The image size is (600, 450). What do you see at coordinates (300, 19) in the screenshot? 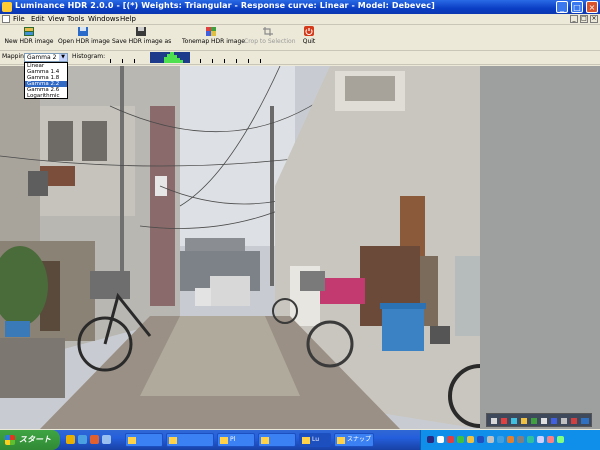
I see `menu-bar: File Edit View Tools Windows Help _ □ ×` at bounding box center [300, 19].